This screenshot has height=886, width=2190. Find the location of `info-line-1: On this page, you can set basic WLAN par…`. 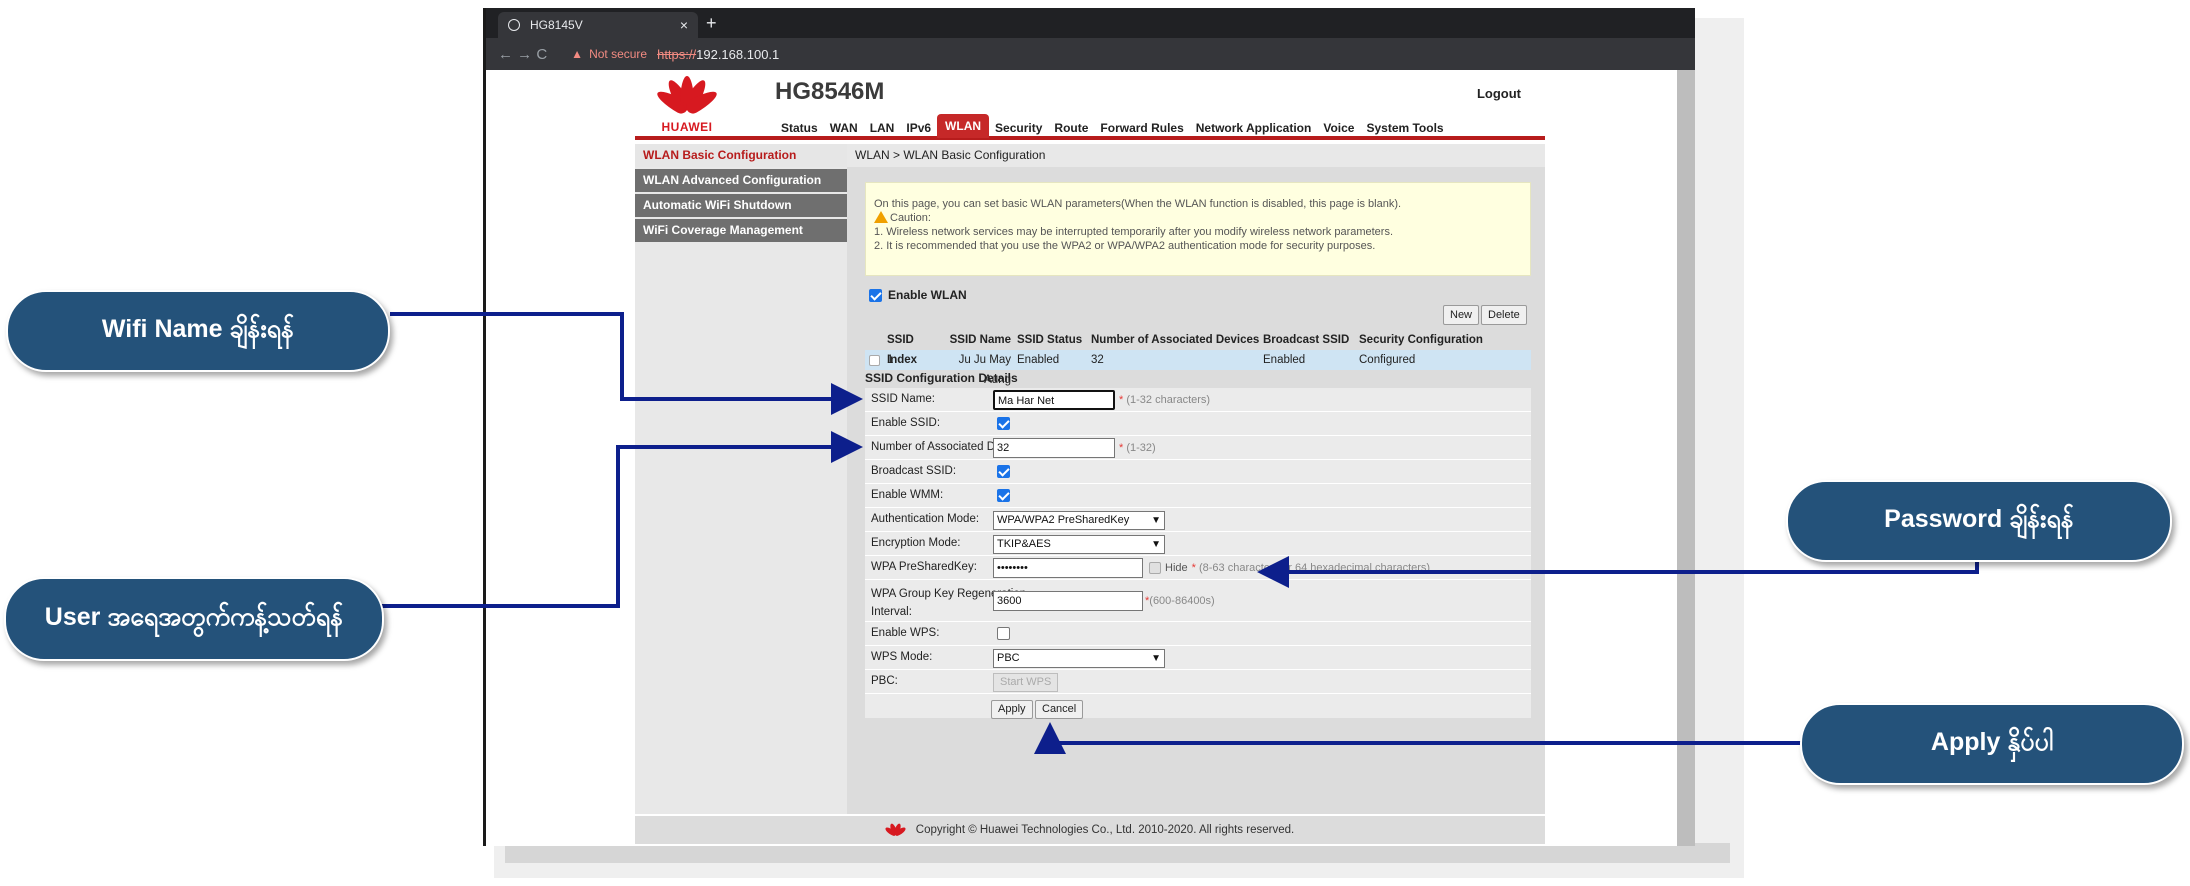

info-line-1: On this page, you can set basic WLAN par… is located at coordinates (1138, 204).